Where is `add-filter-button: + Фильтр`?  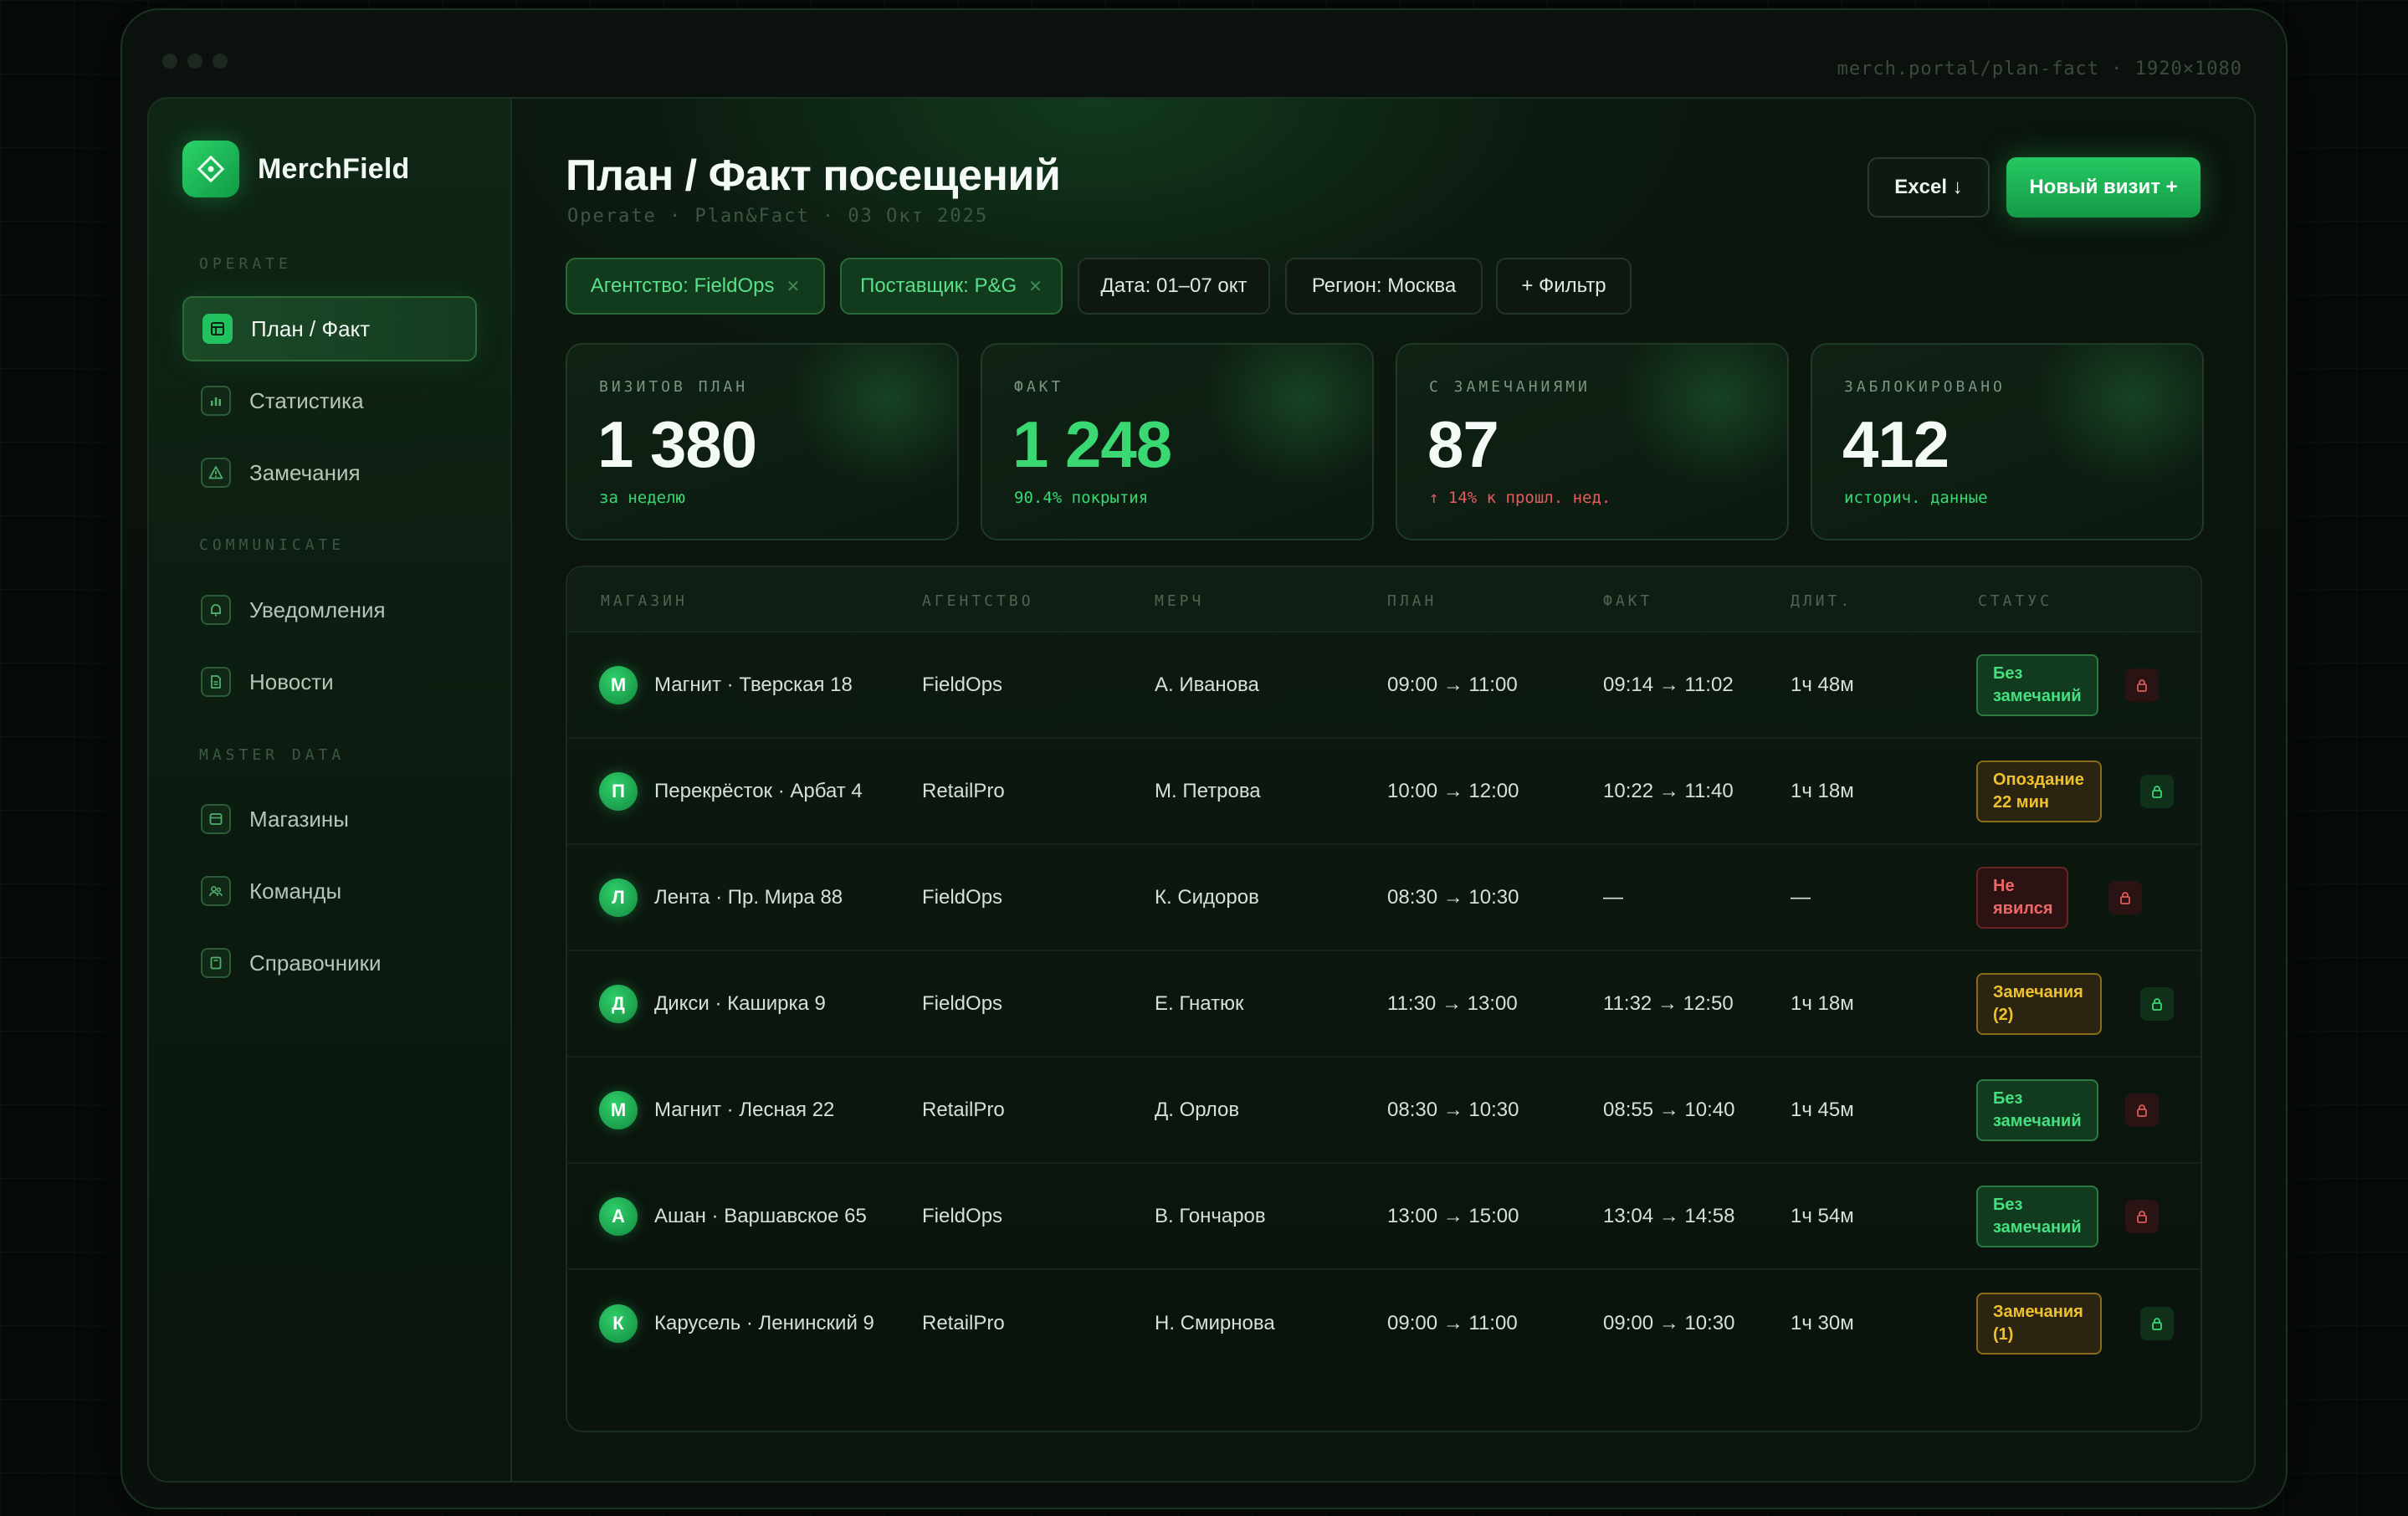 add-filter-button: + Фильтр is located at coordinates (1564, 287).